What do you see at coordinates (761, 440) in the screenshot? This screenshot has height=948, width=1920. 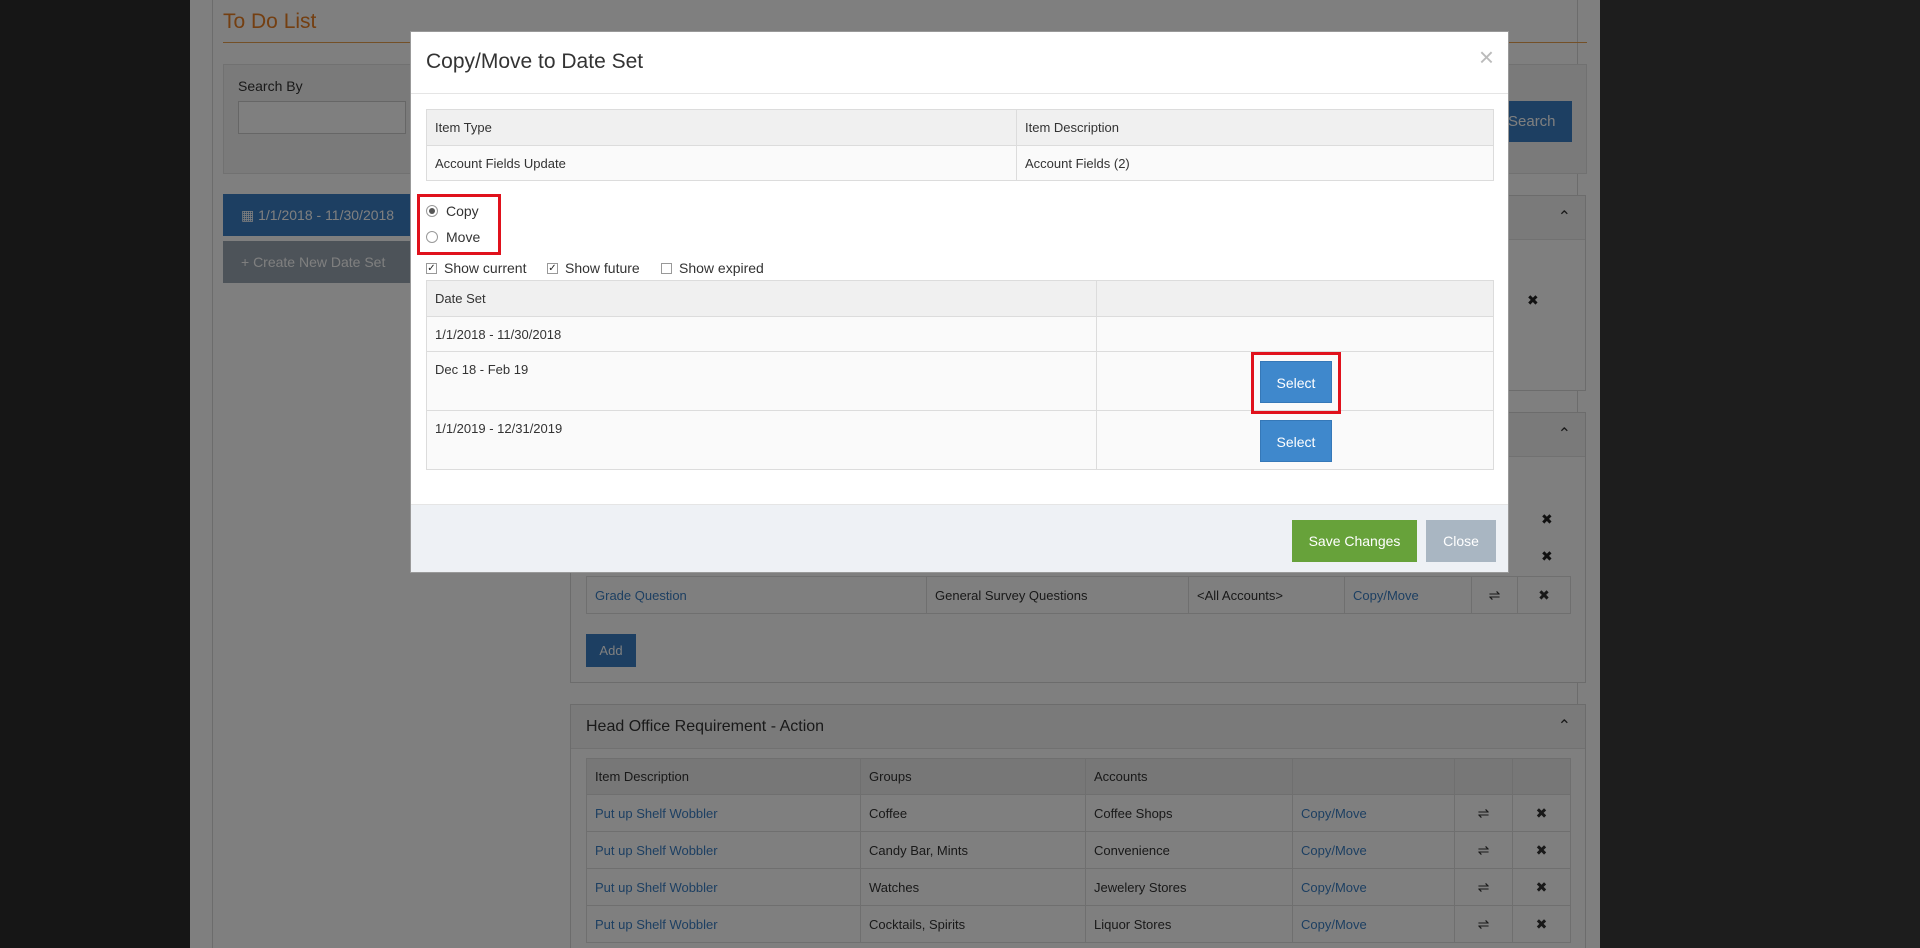 I see `dateset-name-cell: 1/1/2019 - 12/31/2019` at bounding box center [761, 440].